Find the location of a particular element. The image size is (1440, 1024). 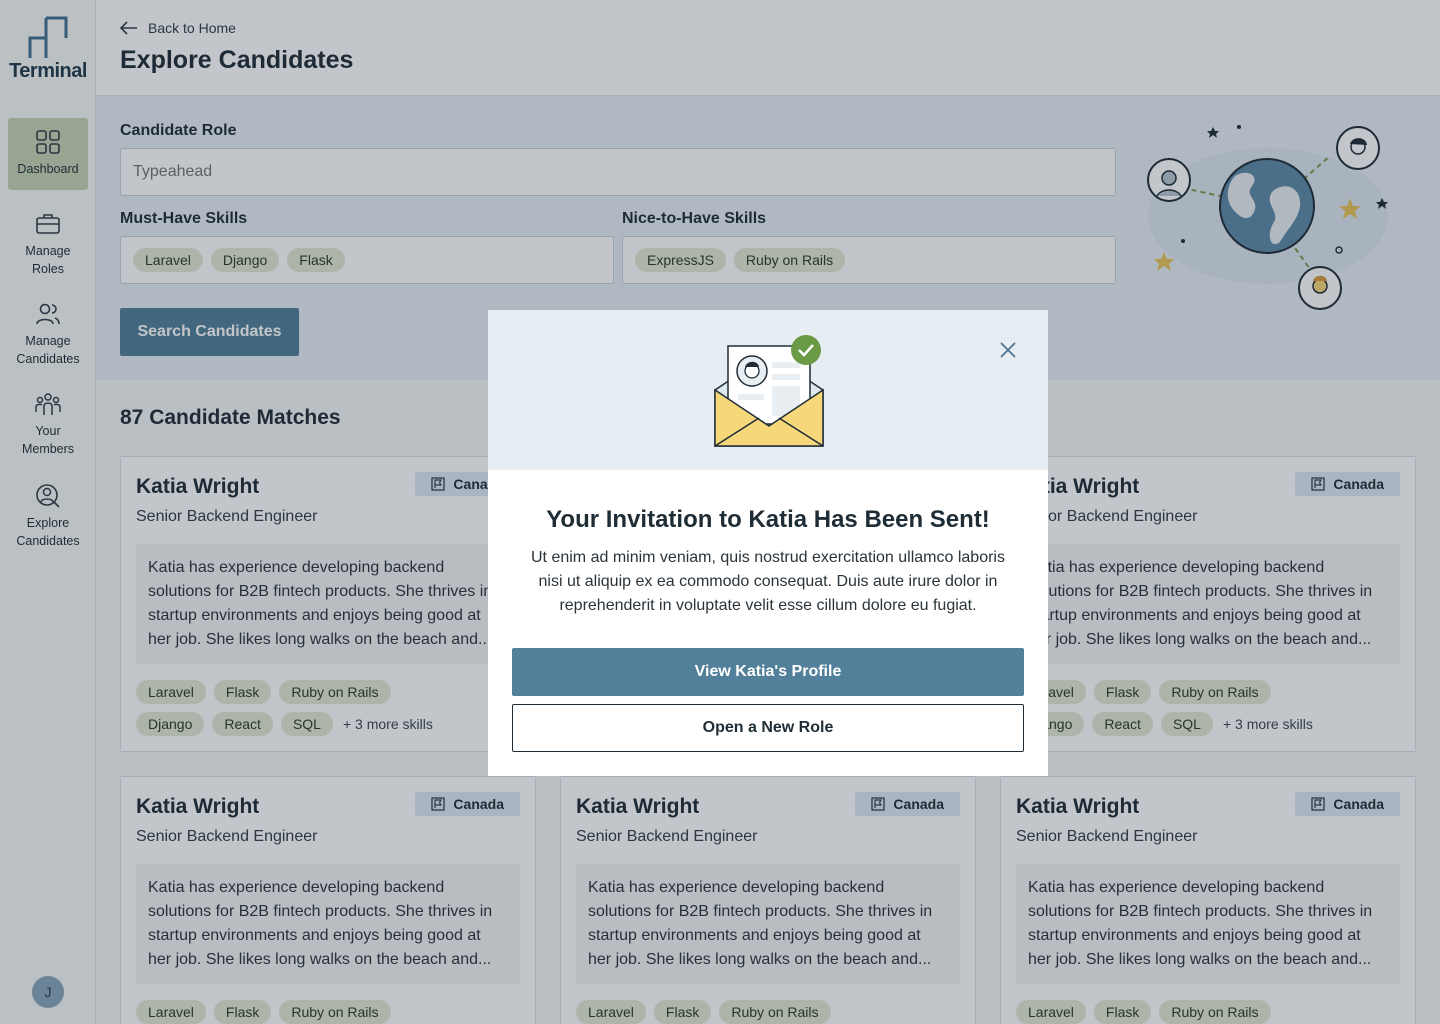

close-icon is located at coordinates (1008, 350).